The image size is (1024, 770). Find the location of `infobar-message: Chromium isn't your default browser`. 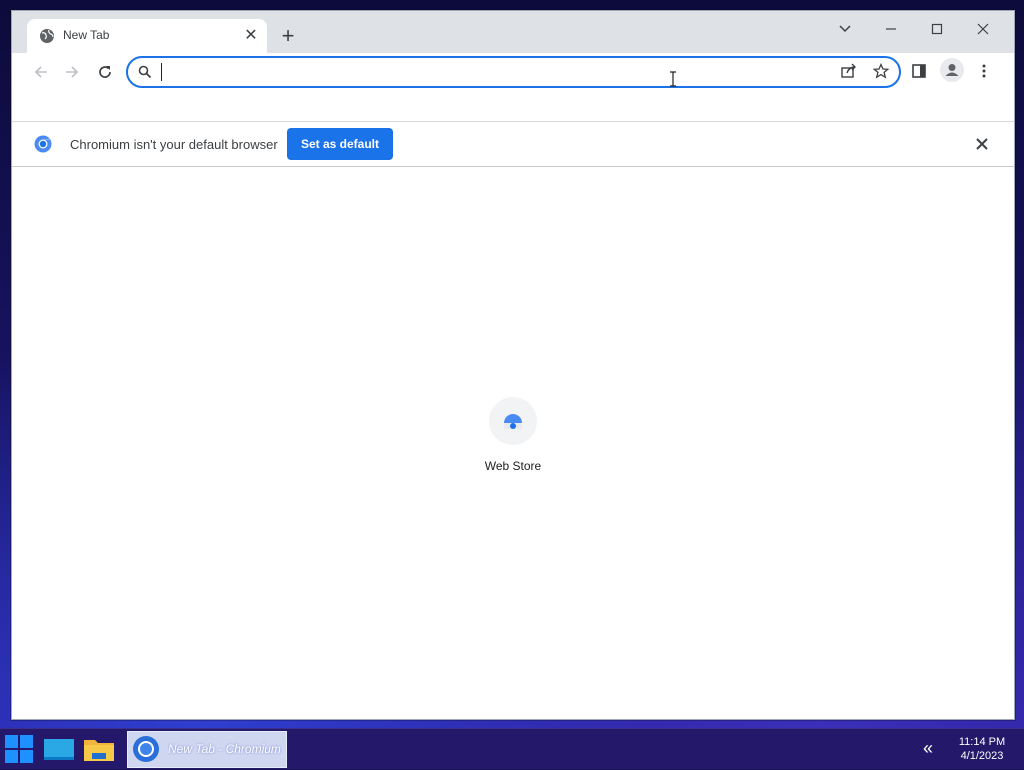

infobar-message: Chromium isn't your default browser is located at coordinates (174, 144).